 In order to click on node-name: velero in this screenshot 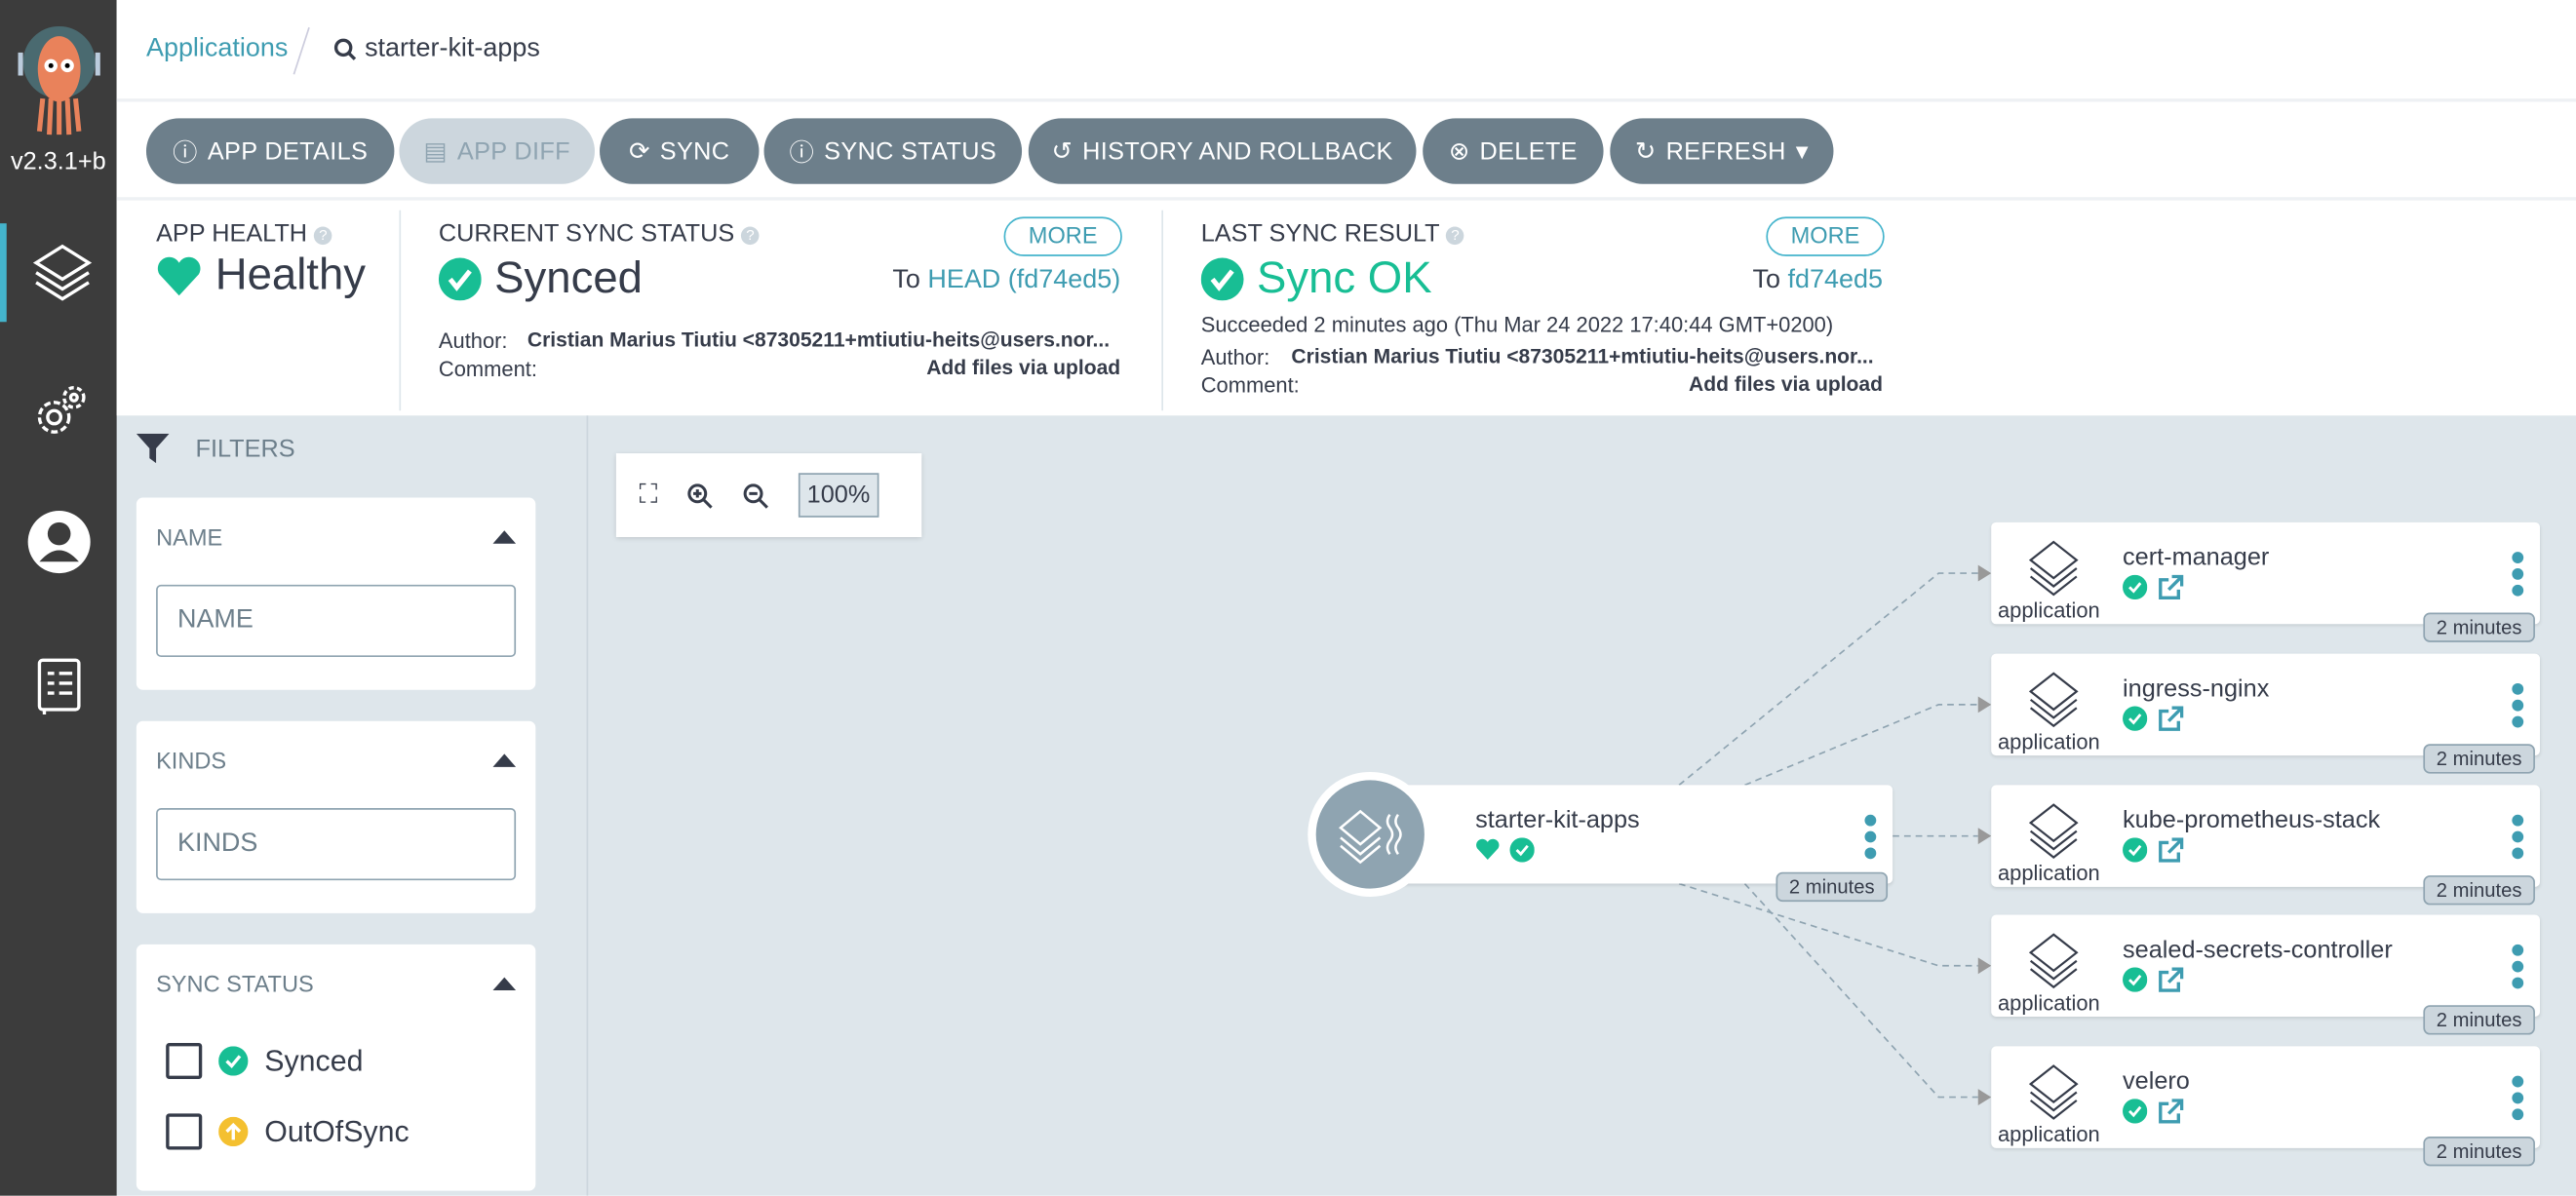, I will do `click(2156, 1081)`.